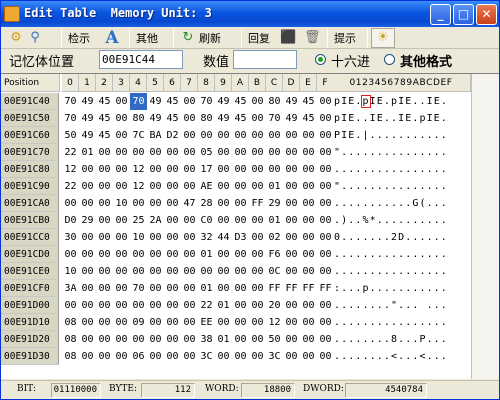 This screenshot has height=400, width=500. Describe the element at coordinates (240, 237) in the screenshot. I see `byte-cell: D3` at that location.